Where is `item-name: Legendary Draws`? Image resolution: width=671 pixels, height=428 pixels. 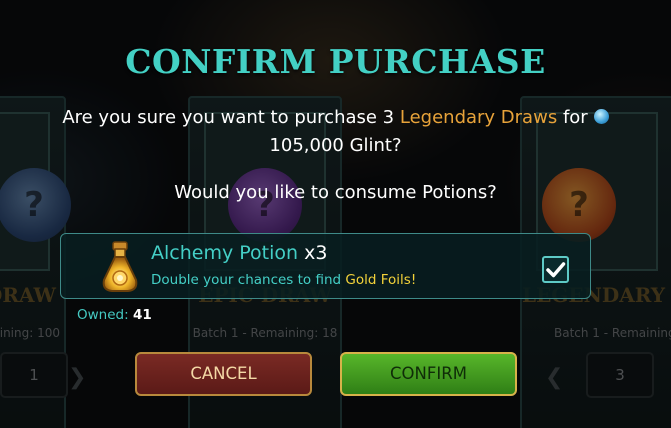 item-name: Legendary Draws is located at coordinates (478, 117).